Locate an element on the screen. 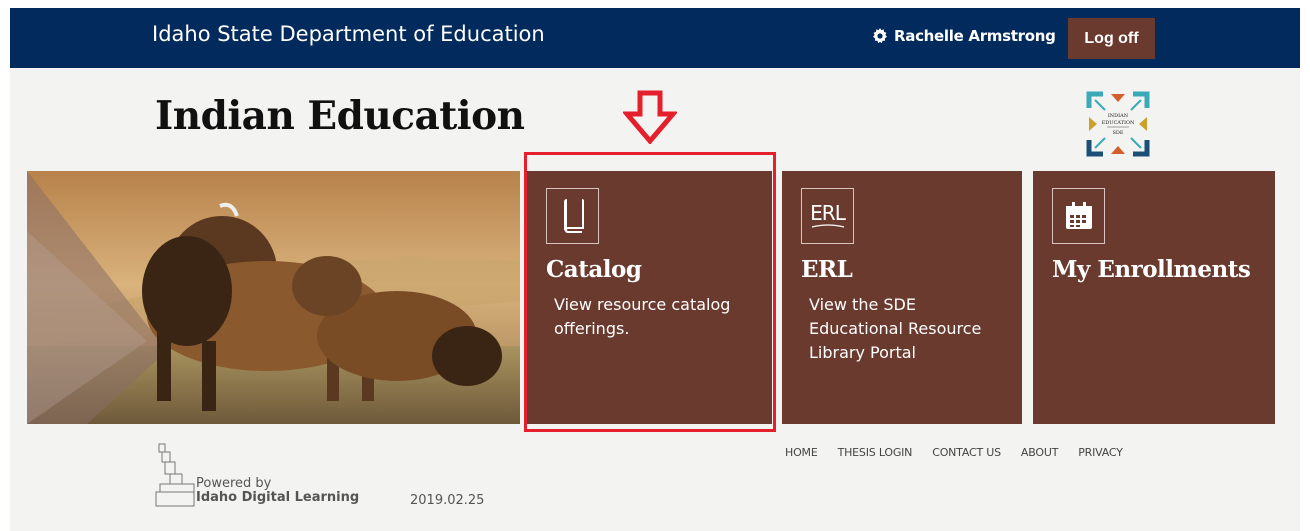 The width and height of the screenshot is (1310, 531). catalog-icon-box is located at coordinates (572, 216).